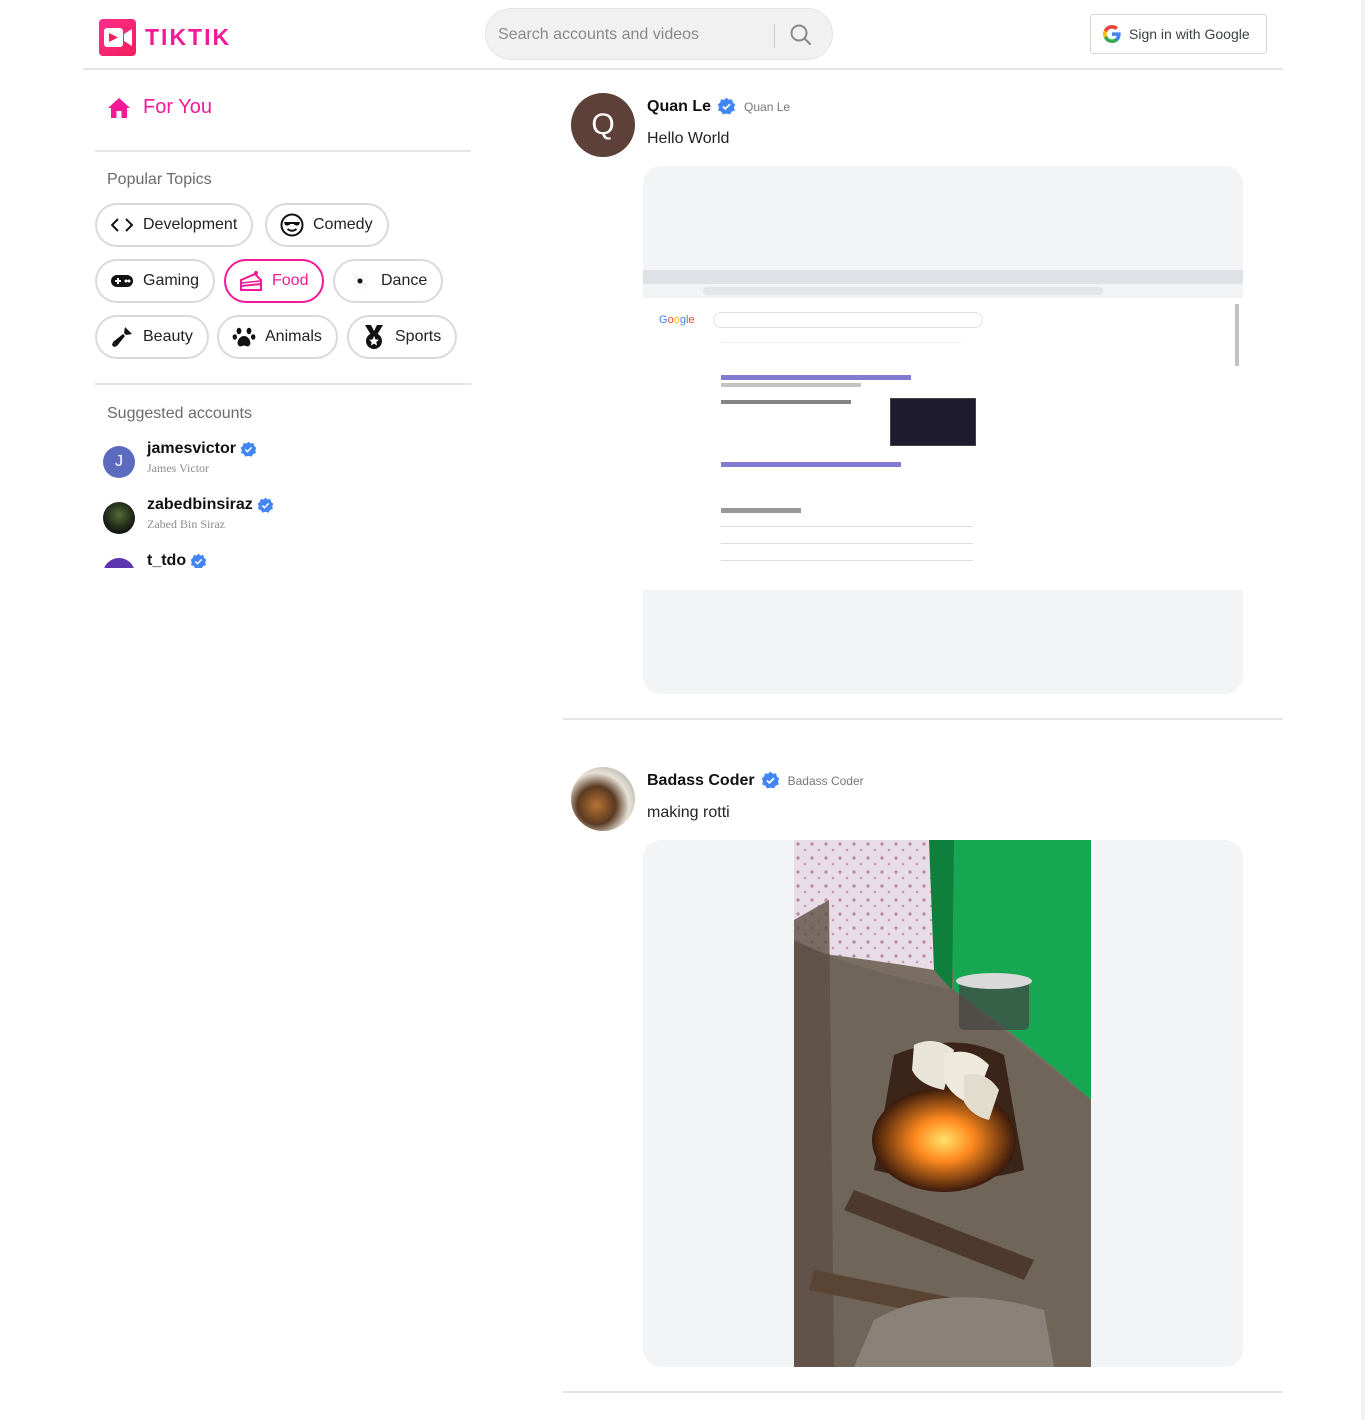  Describe the element at coordinates (186, 524) in the screenshot. I see `account-name: Zabed Bin Siraz` at that location.